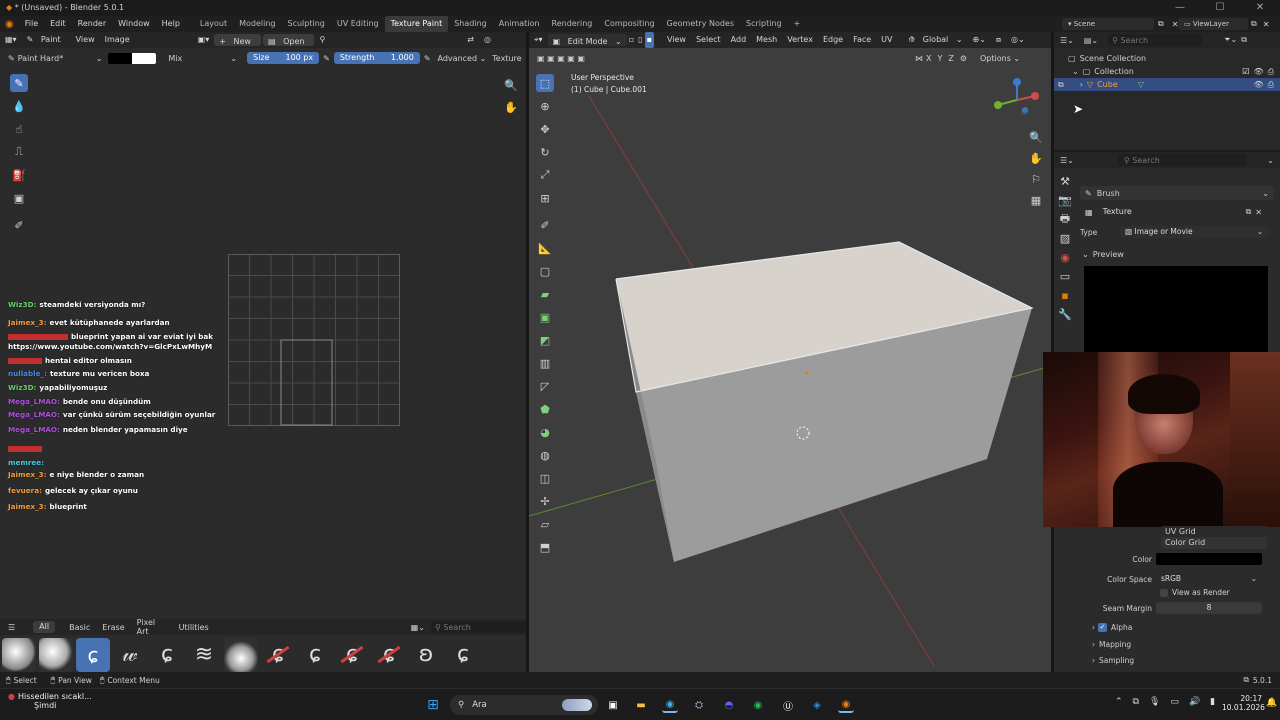 The width and height of the screenshot is (1280, 720). Describe the element at coordinates (19, 106) in the screenshot. I see `soften-tool-icon: 💧` at that location.